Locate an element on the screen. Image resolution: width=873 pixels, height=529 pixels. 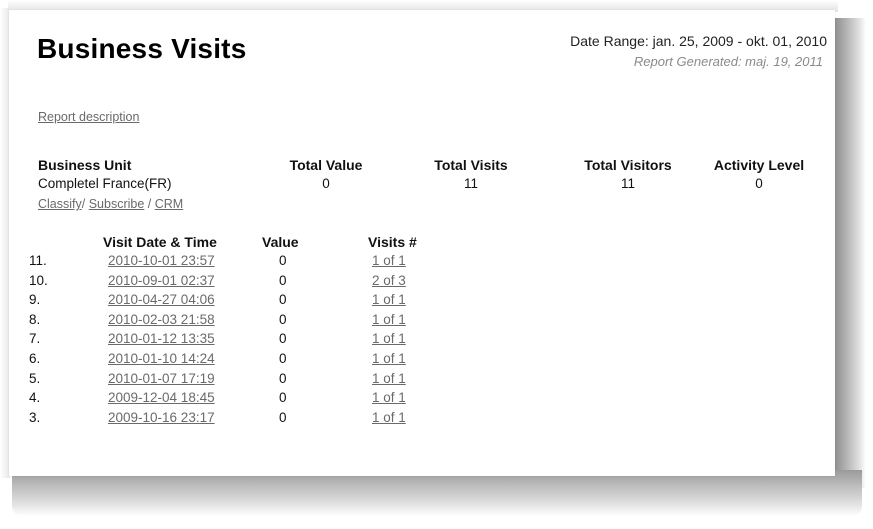
visit-datetime-link: 2010-01-12 13:35 is located at coordinates (161, 338).